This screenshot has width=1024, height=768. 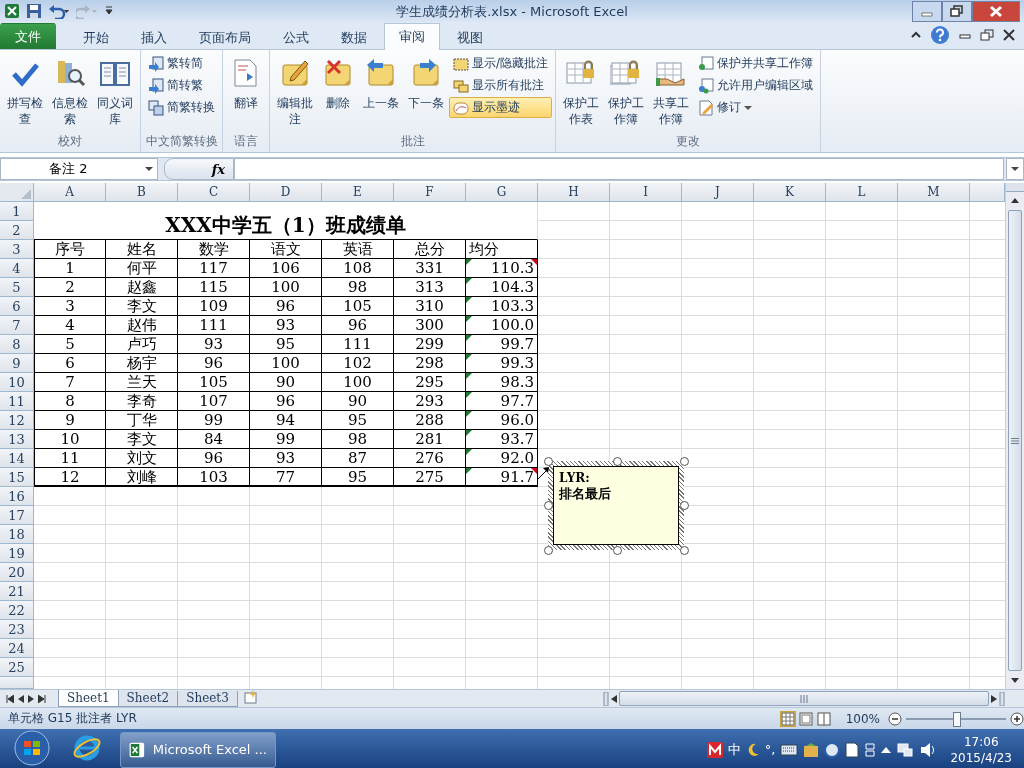 I want to click on row-header: 11, so click(x=17, y=401).